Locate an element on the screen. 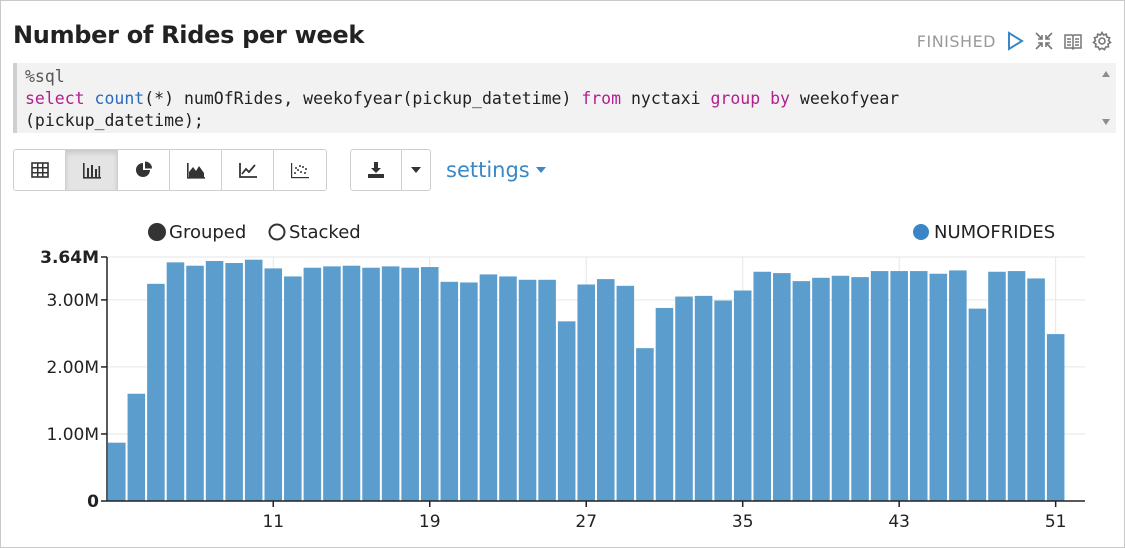  series-legend-dot is located at coordinates (921, 232).